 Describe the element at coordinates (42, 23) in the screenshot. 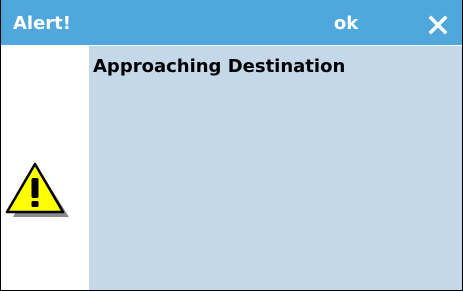

I see `dialog-title: Alert!` at that location.